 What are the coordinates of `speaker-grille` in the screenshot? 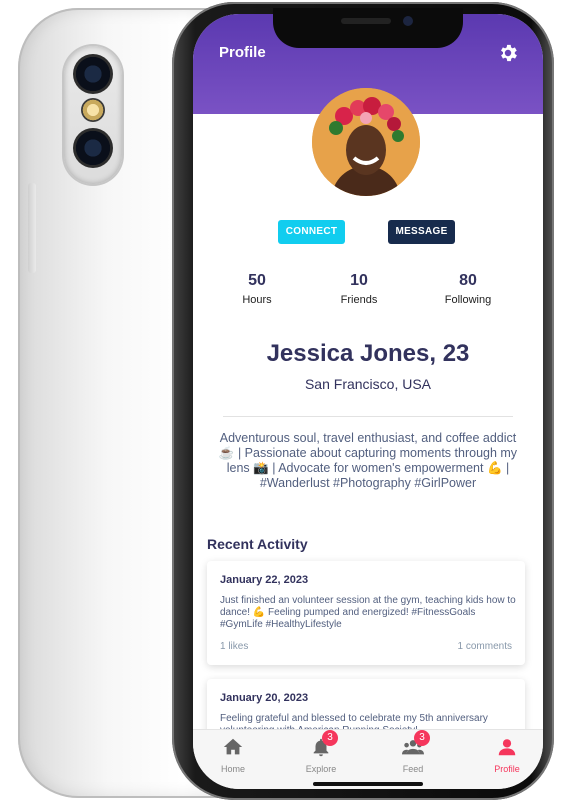 It's located at (366, 21).